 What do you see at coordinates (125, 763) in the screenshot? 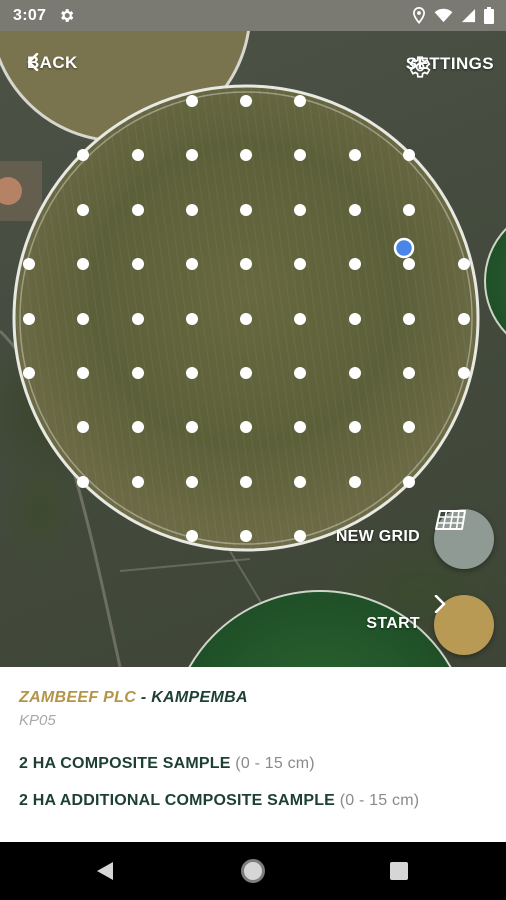
I see `sample-label: 2 HA COMPOSITE SAMPLE` at bounding box center [125, 763].